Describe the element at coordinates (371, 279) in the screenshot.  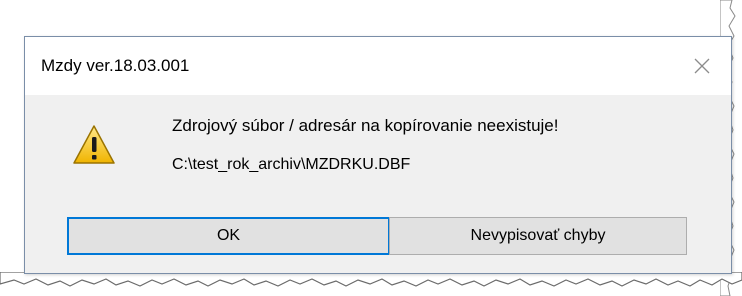
I see `torn-edge-bottom` at that location.